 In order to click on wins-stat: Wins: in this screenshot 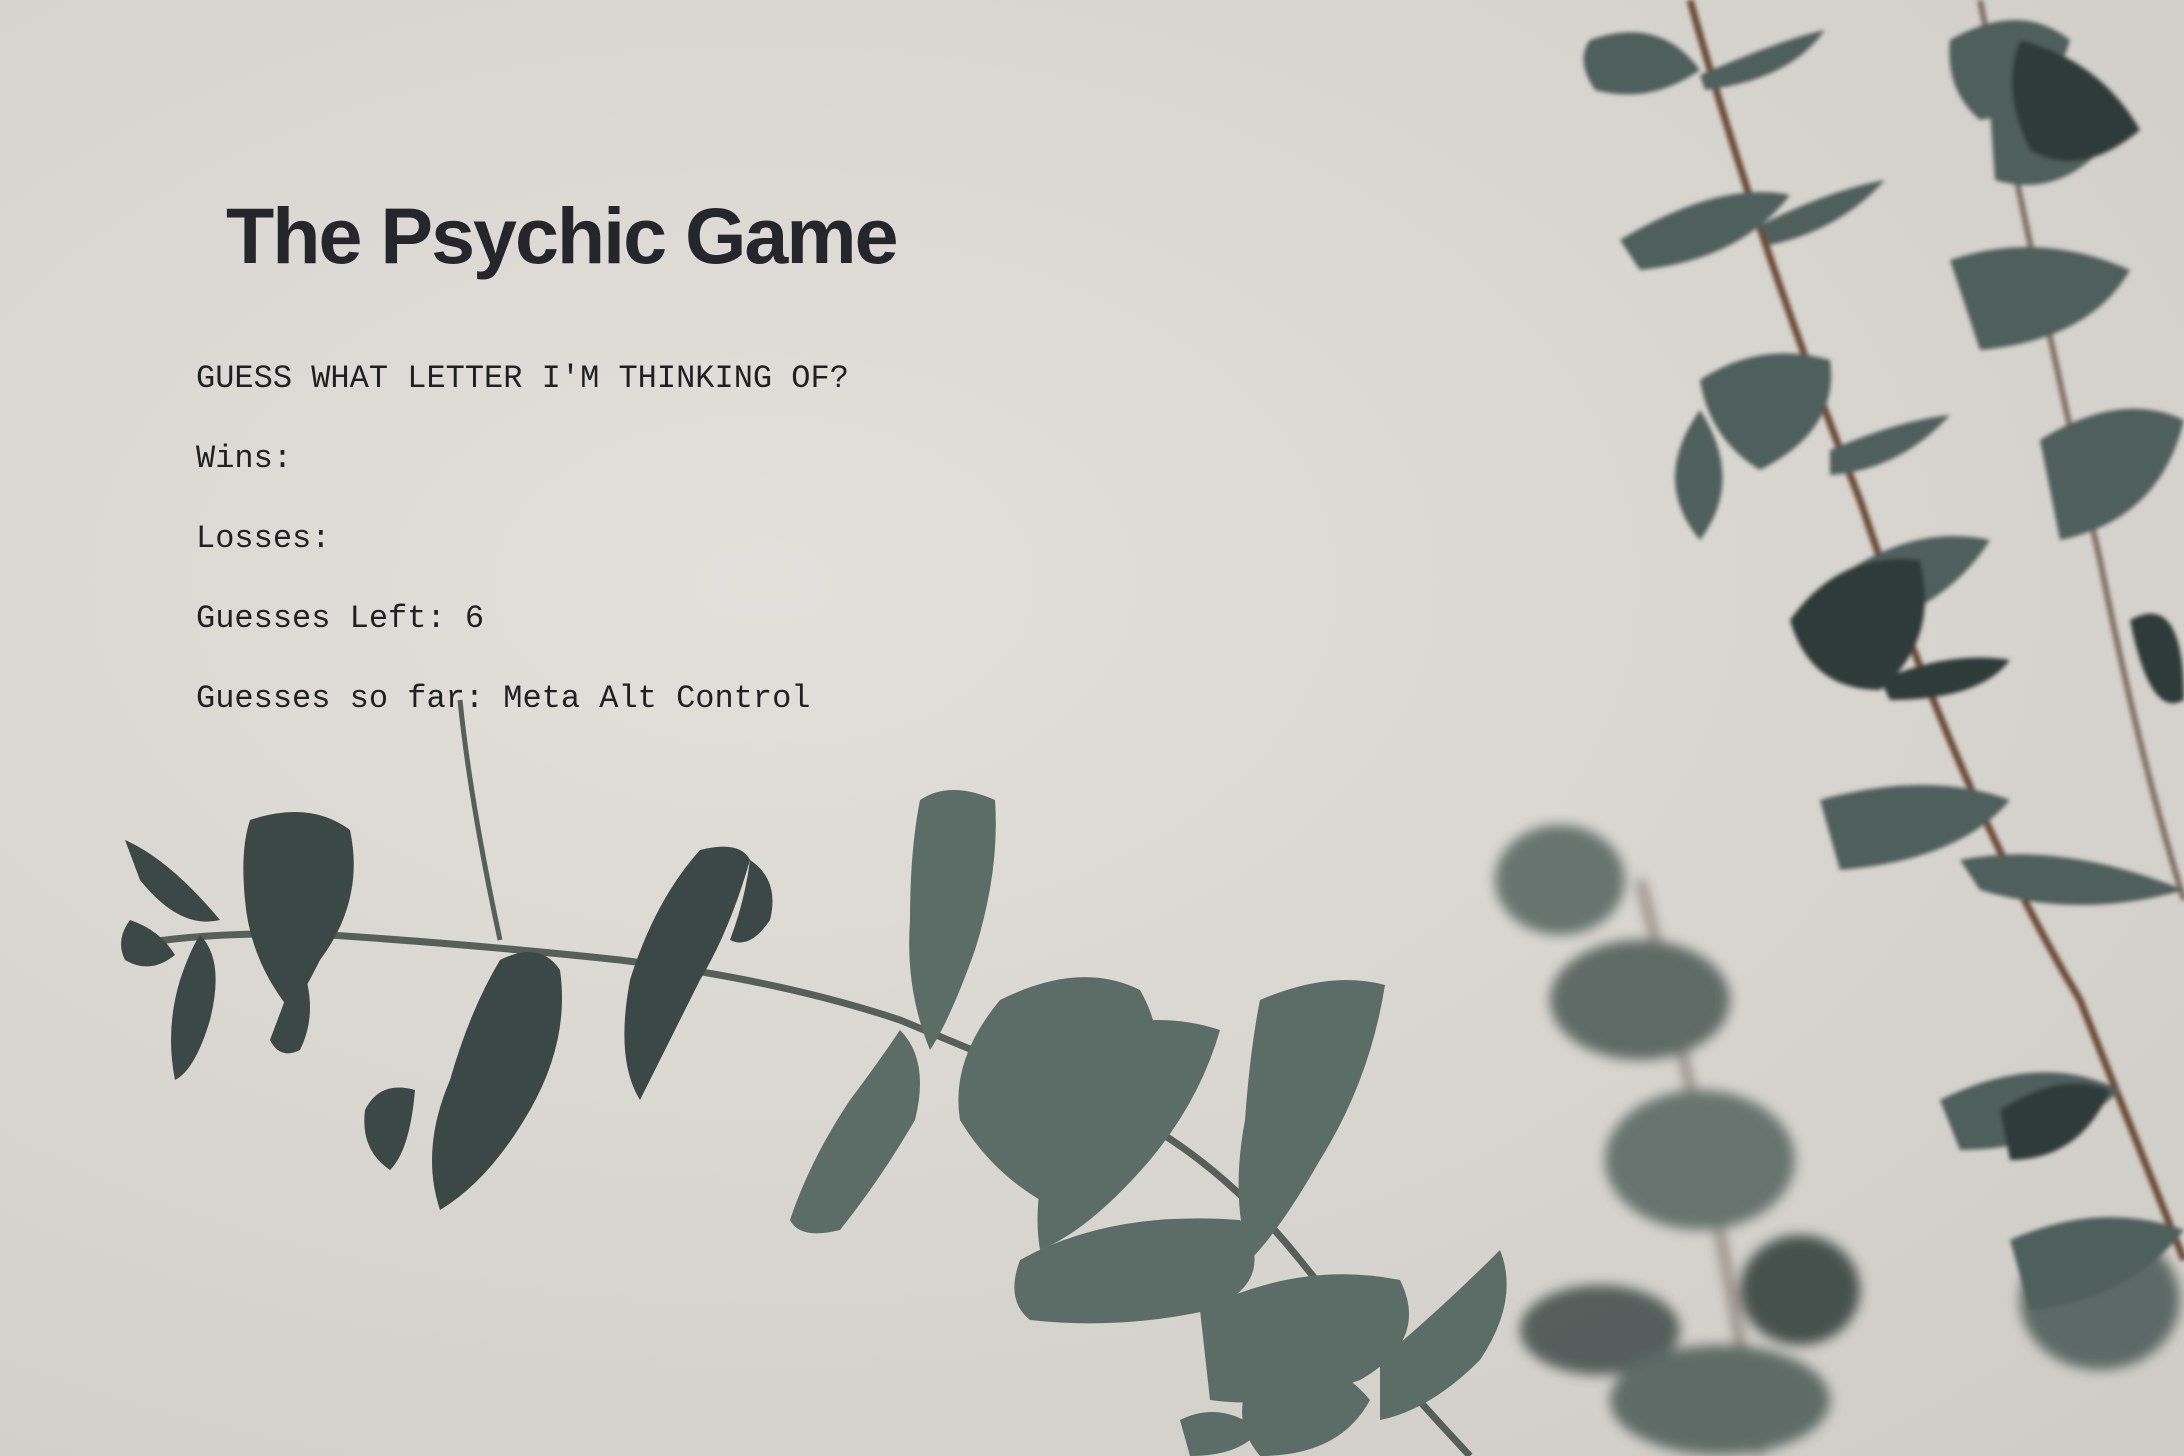, I will do `click(244, 458)`.